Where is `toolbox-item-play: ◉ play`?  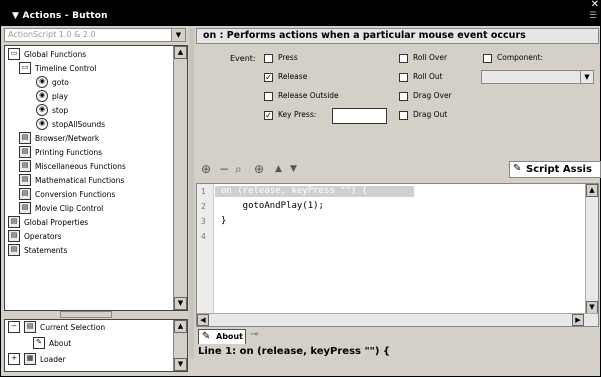 toolbox-item-play: ◉ play is located at coordinates (52, 97).